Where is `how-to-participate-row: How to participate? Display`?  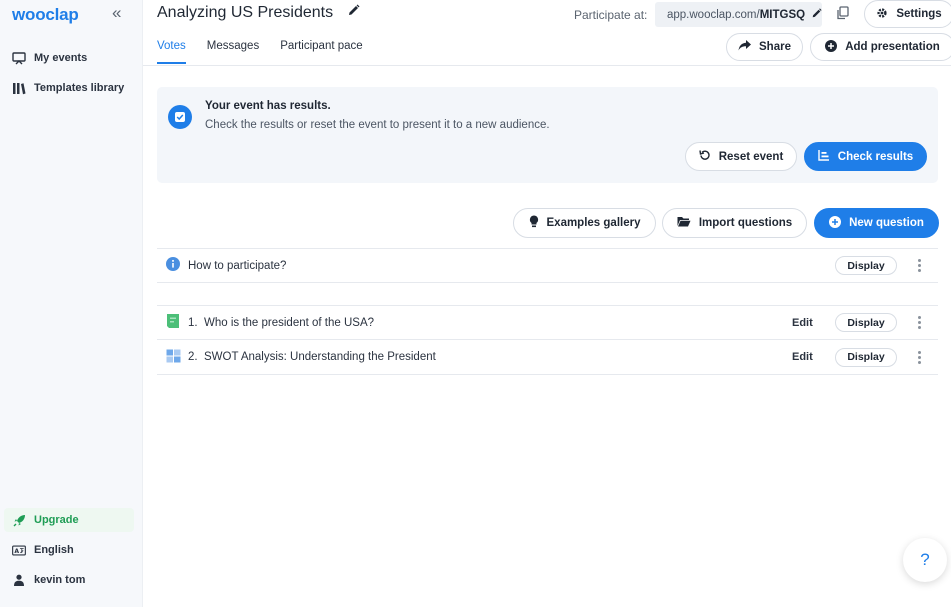
how-to-participate-row: How to participate? Display is located at coordinates (547, 265).